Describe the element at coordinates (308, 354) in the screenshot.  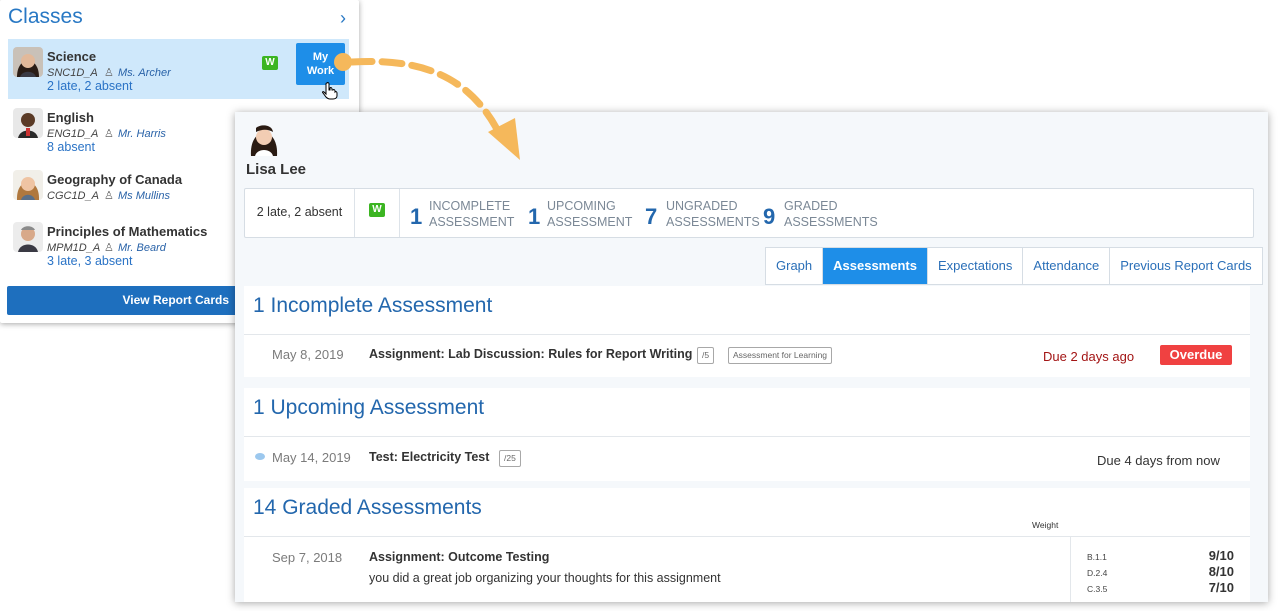
I see `assessment-date: May 8, 2019` at that location.